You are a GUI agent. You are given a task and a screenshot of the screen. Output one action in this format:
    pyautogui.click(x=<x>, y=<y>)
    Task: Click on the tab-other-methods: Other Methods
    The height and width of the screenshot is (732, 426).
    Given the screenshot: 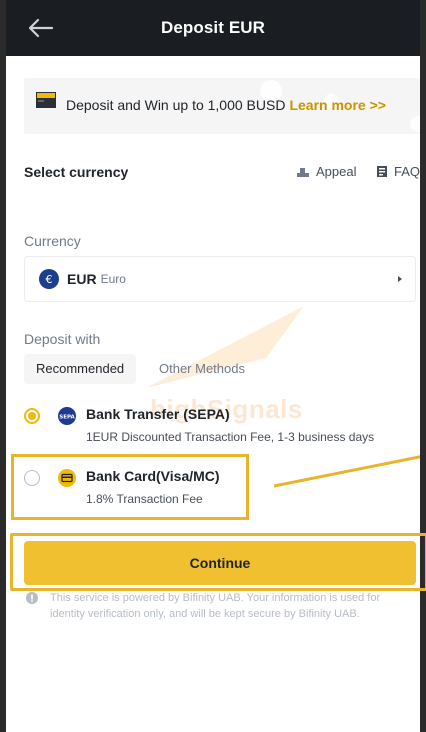 What is the action you would take?
    pyautogui.click(x=202, y=369)
    